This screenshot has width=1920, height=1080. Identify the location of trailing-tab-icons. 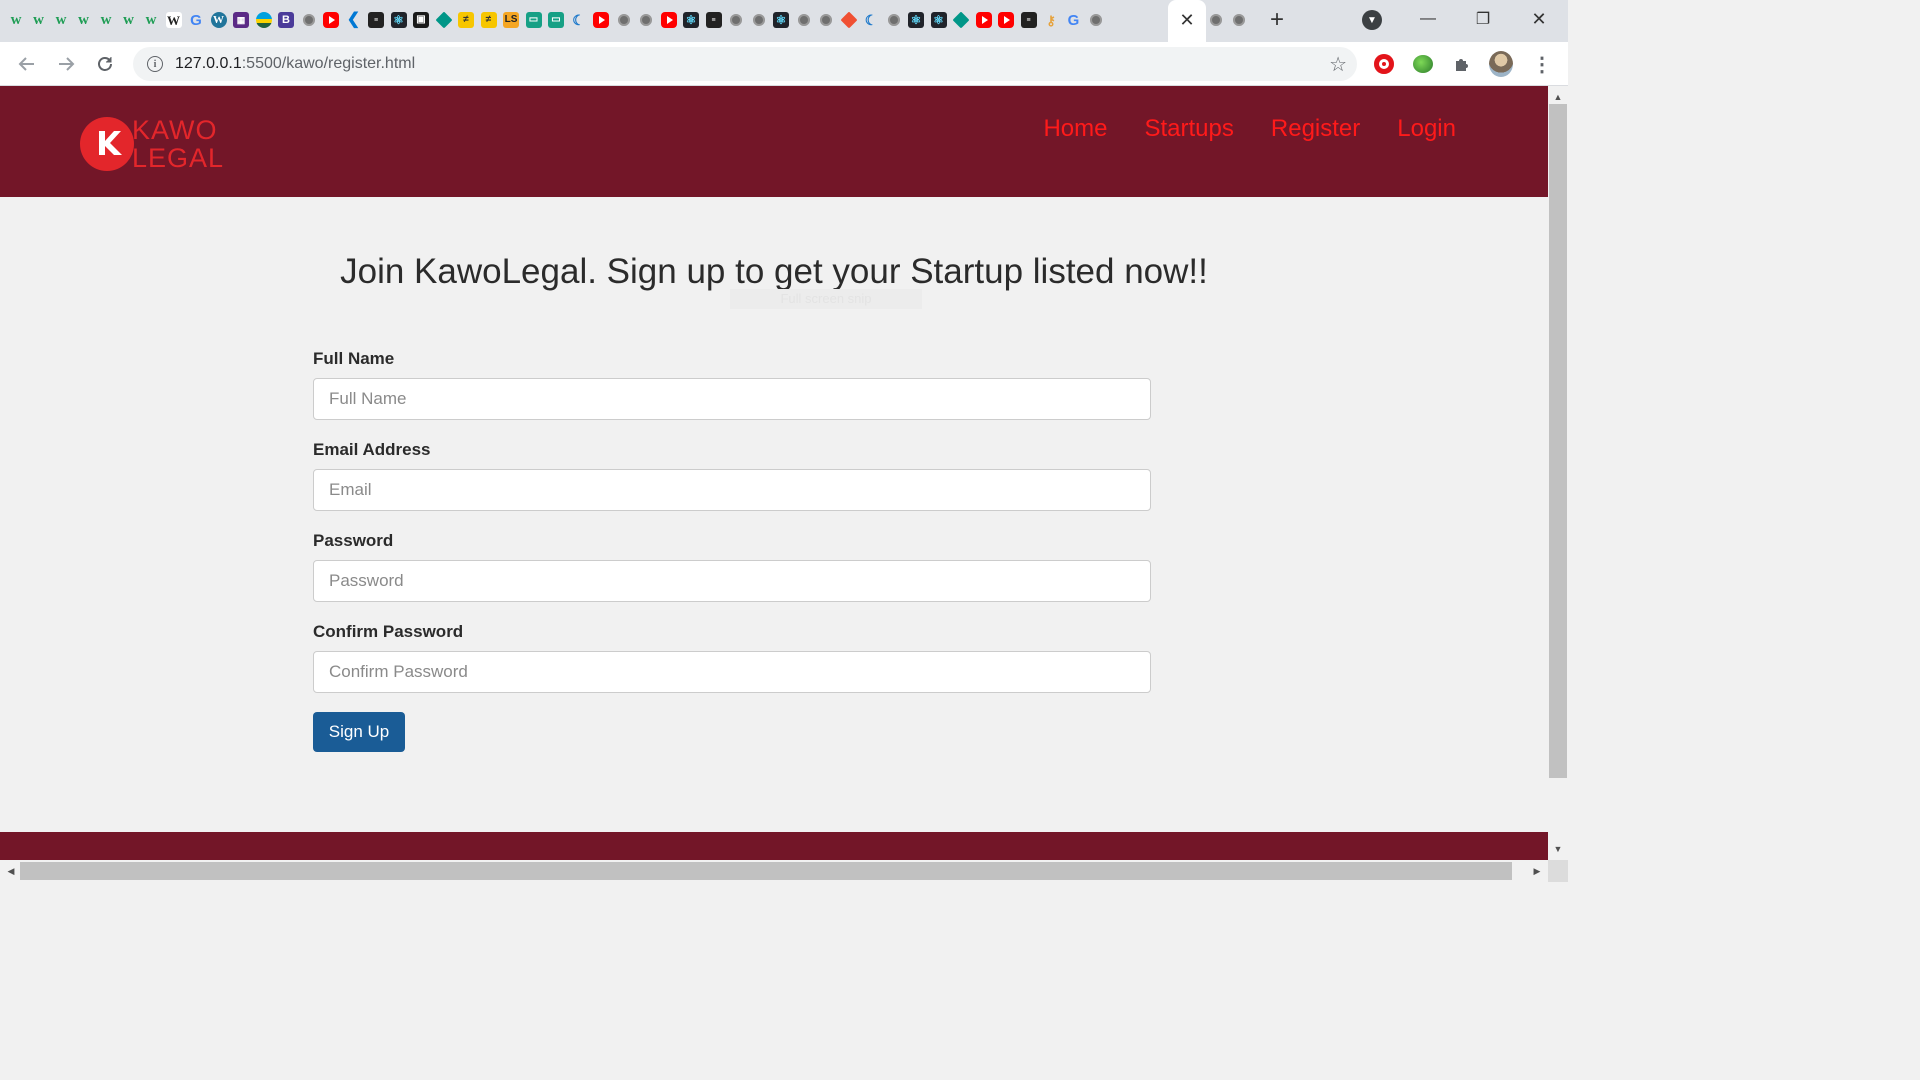
(1230, 20).